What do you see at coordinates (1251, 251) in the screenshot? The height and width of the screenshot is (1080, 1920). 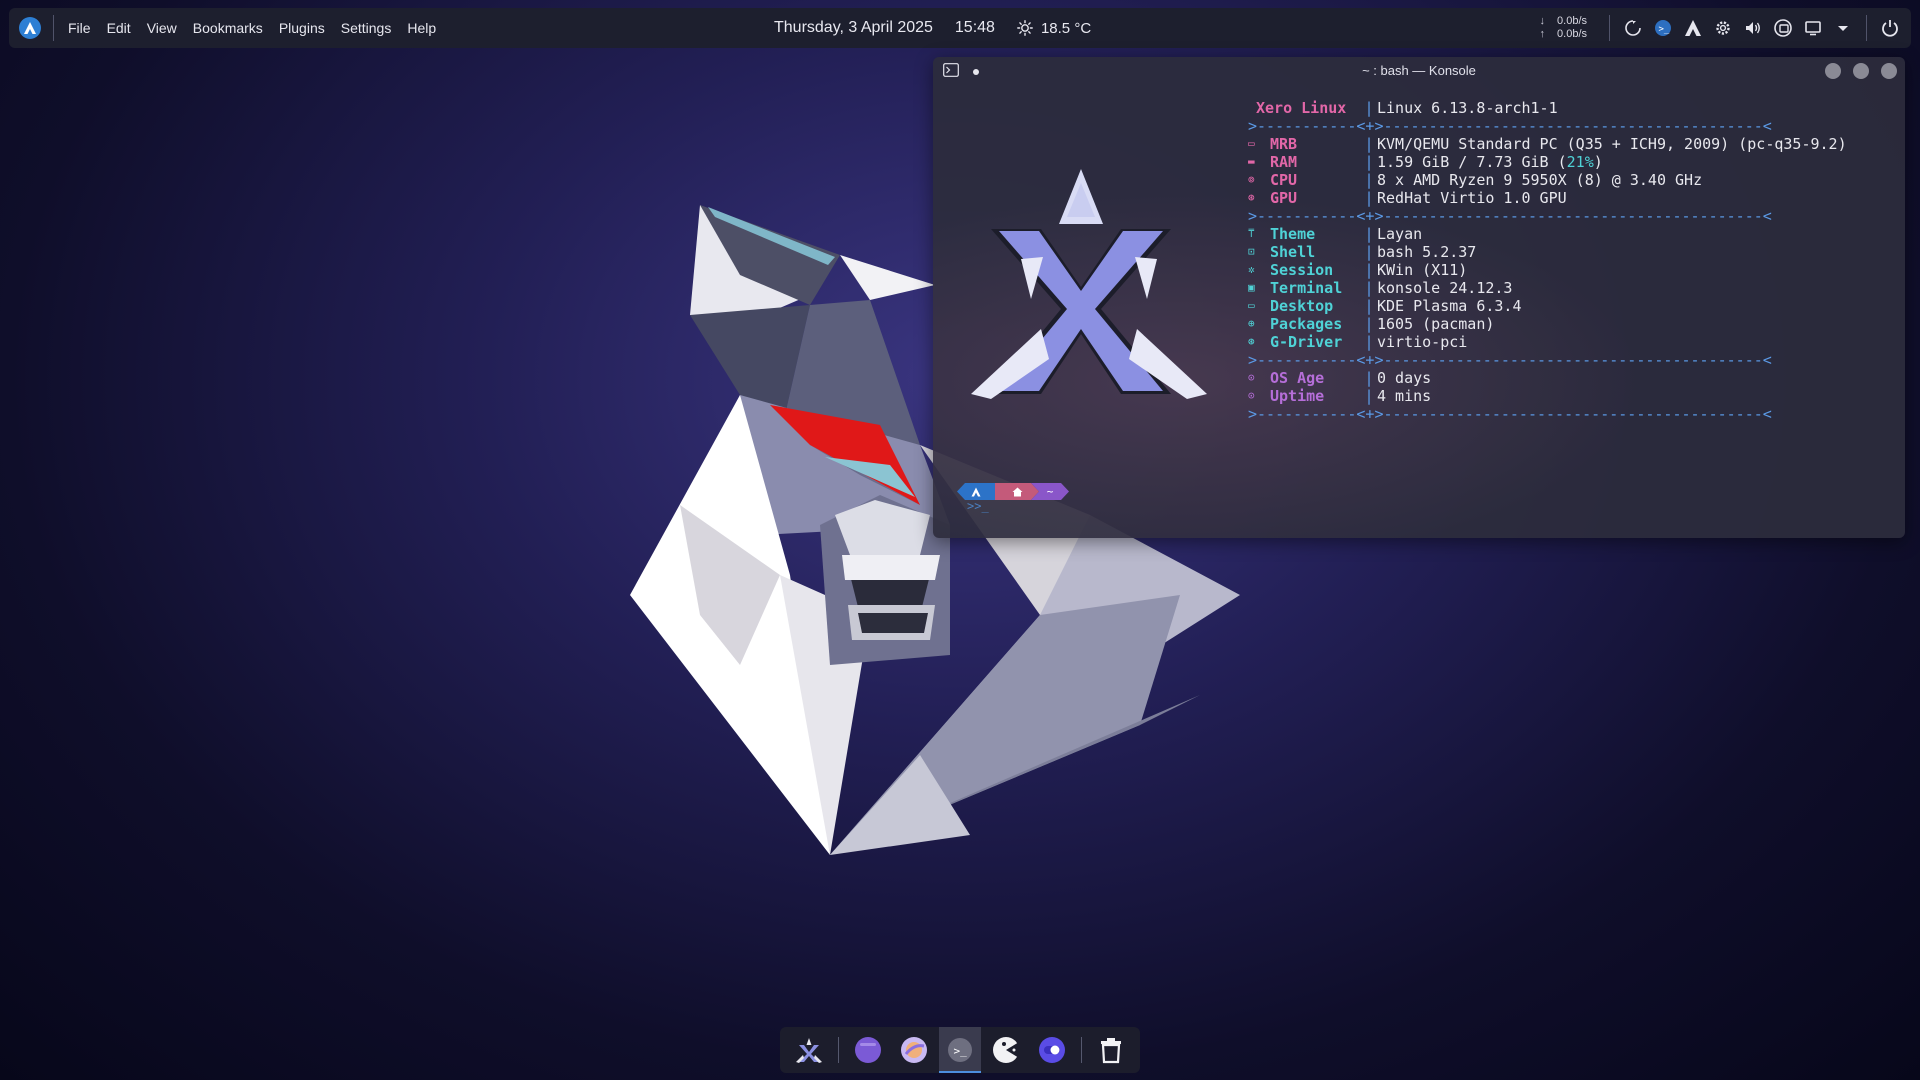 I see `shell-icon: ⊡` at bounding box center [1251, 251].